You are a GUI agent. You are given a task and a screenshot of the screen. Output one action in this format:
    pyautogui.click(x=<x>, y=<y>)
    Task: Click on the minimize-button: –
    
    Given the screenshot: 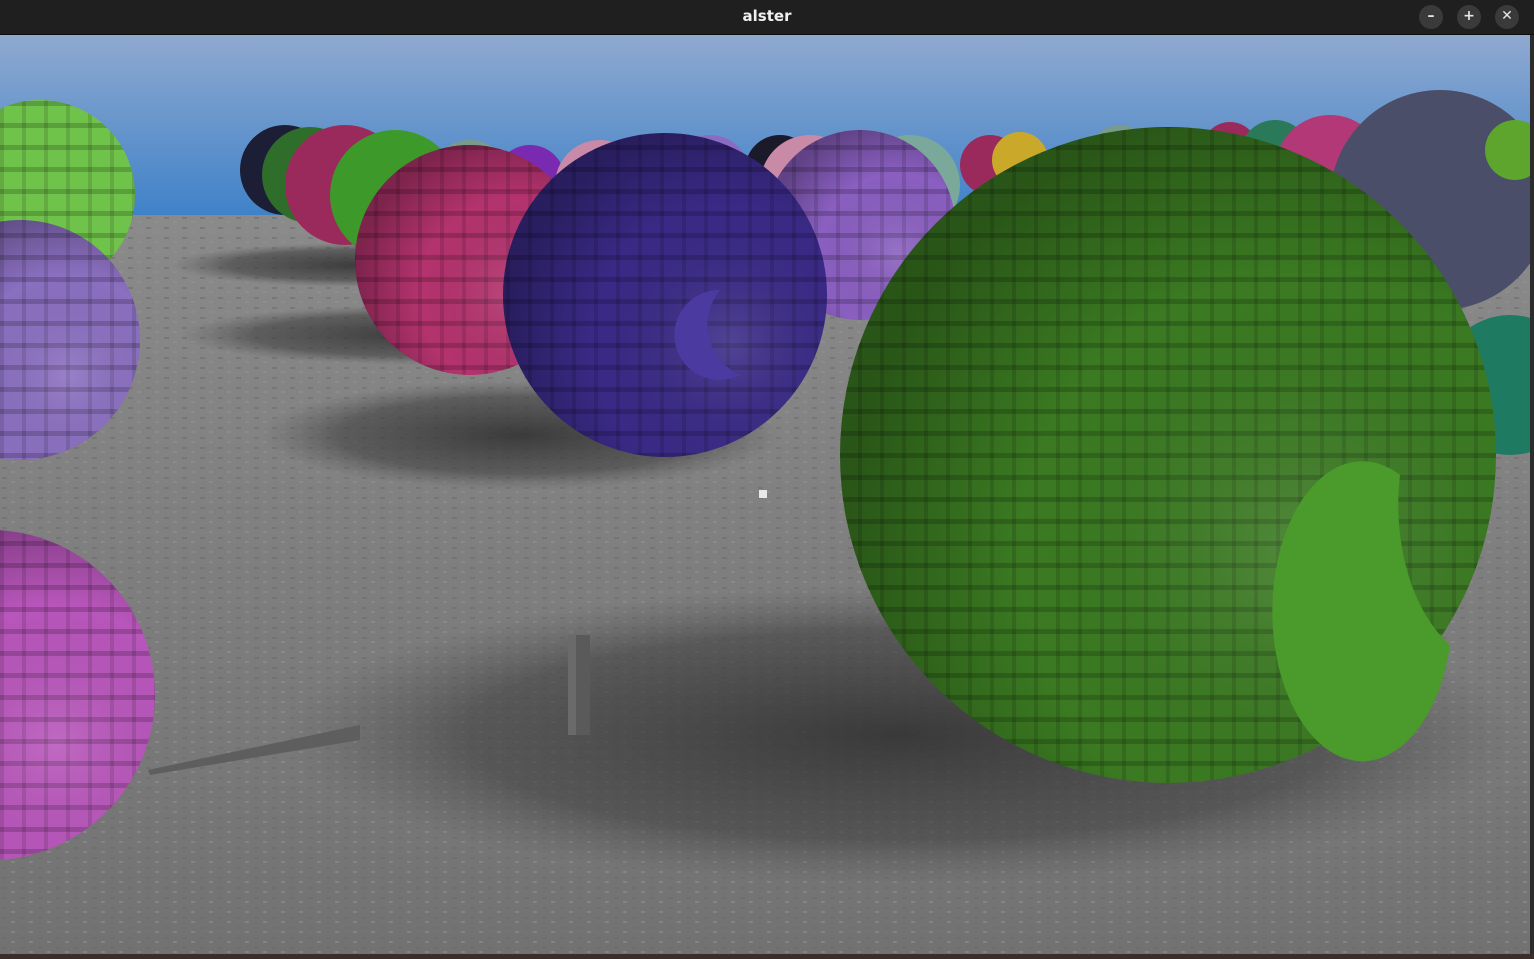 What is the action you would take?
    pyautogui.click(x=1431, y=17)
    